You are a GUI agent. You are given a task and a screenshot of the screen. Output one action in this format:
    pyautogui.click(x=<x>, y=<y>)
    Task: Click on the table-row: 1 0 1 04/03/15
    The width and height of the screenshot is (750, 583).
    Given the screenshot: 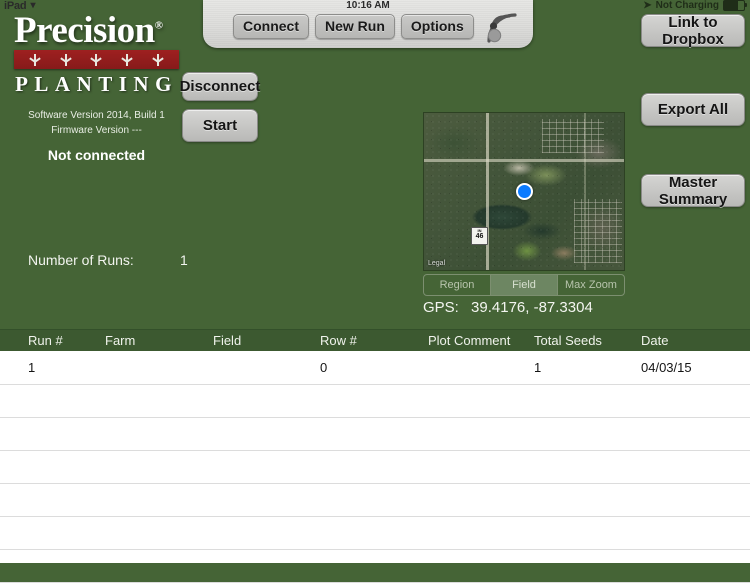 What is the action you would take?
    pyautogui.click(x=375, y=368)
    